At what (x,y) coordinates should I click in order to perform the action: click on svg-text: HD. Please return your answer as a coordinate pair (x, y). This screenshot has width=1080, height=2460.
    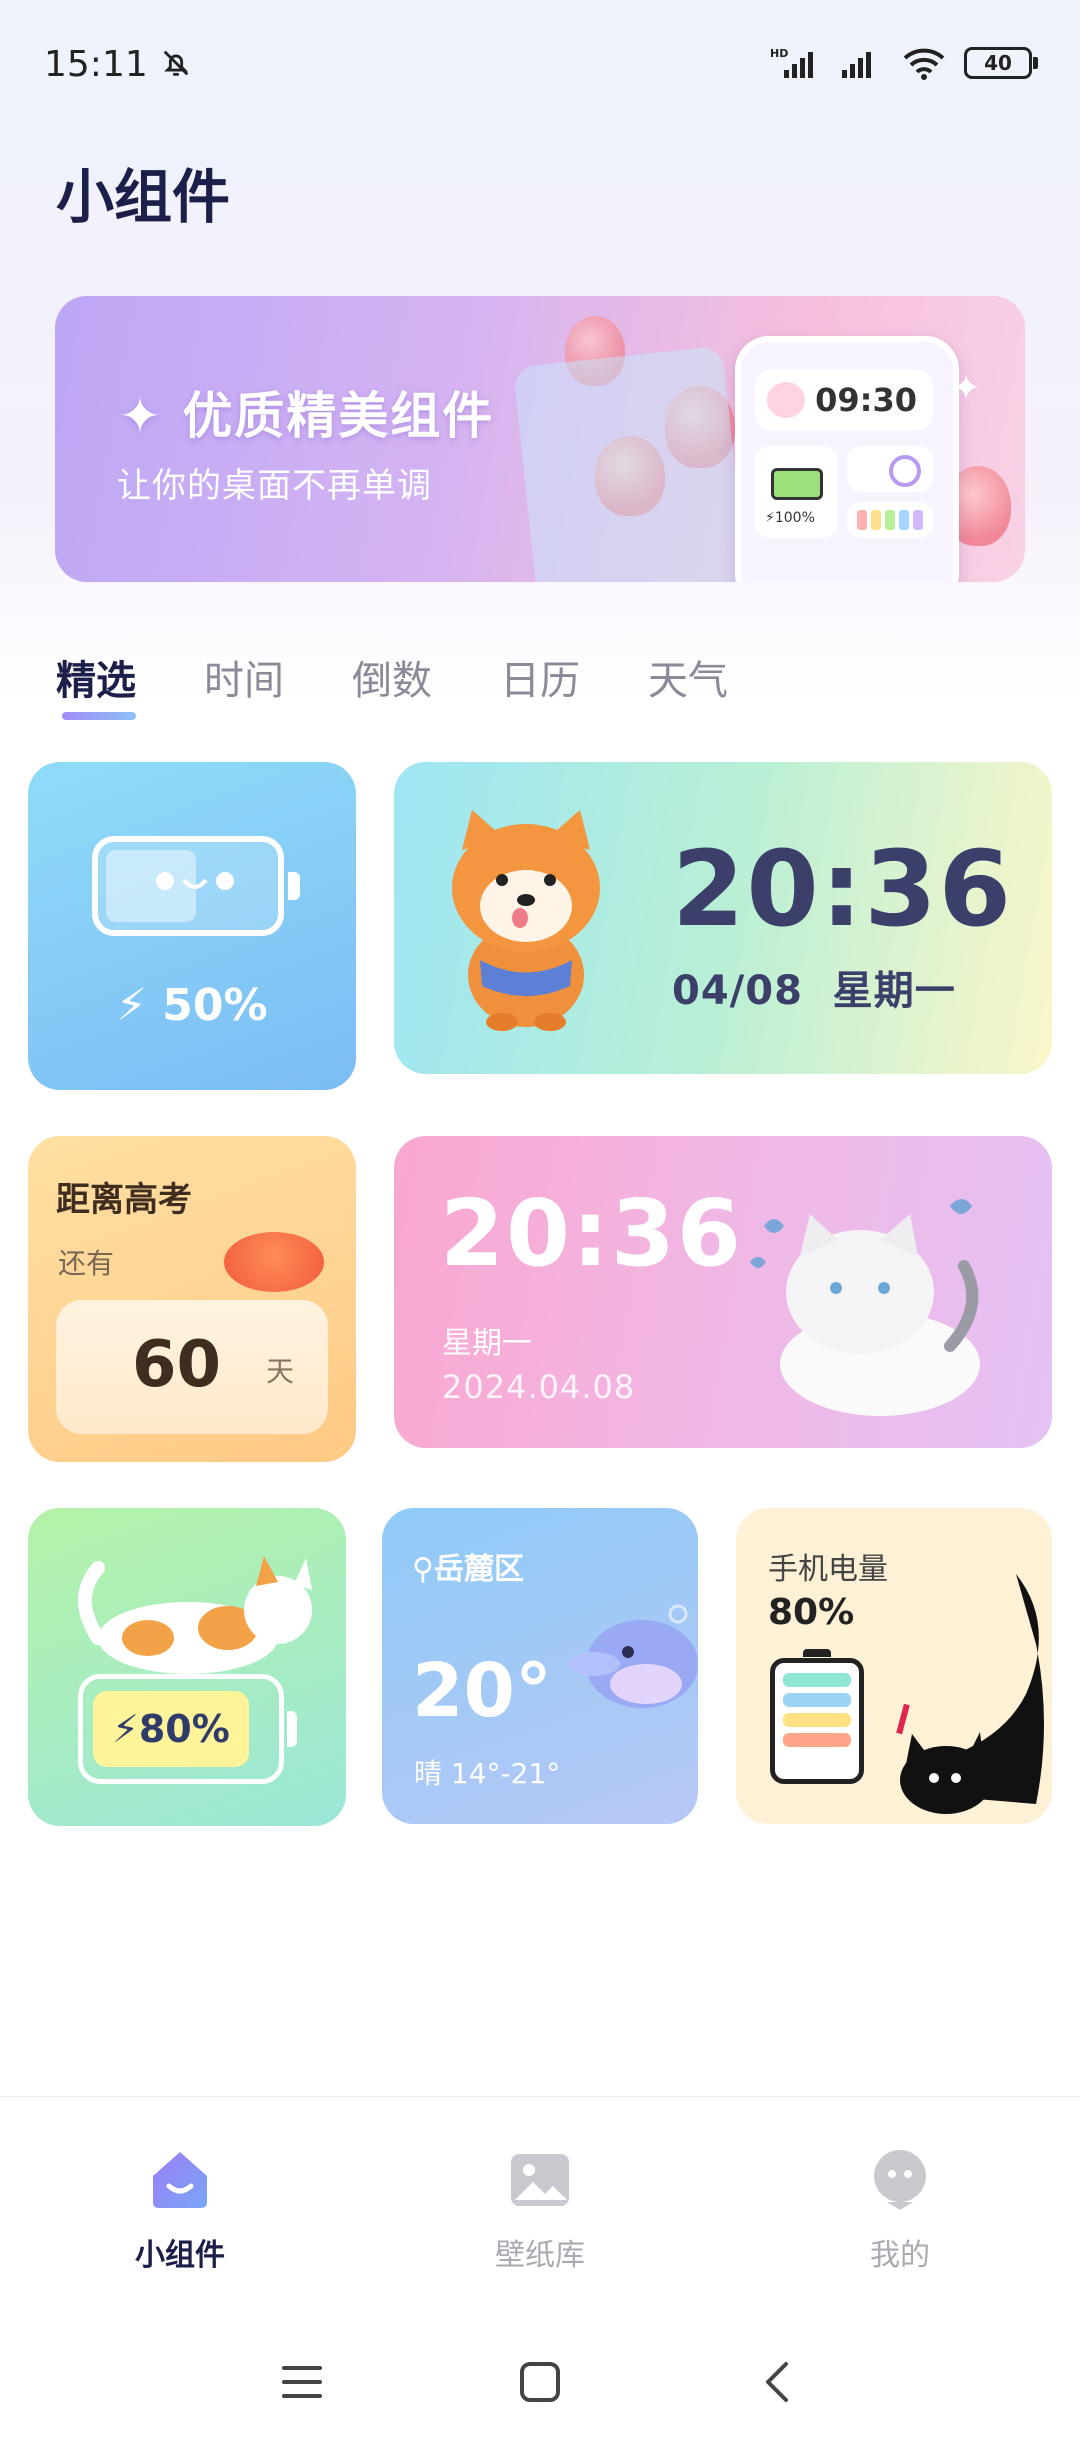
    Looking at the image, I should click on (779, 53).